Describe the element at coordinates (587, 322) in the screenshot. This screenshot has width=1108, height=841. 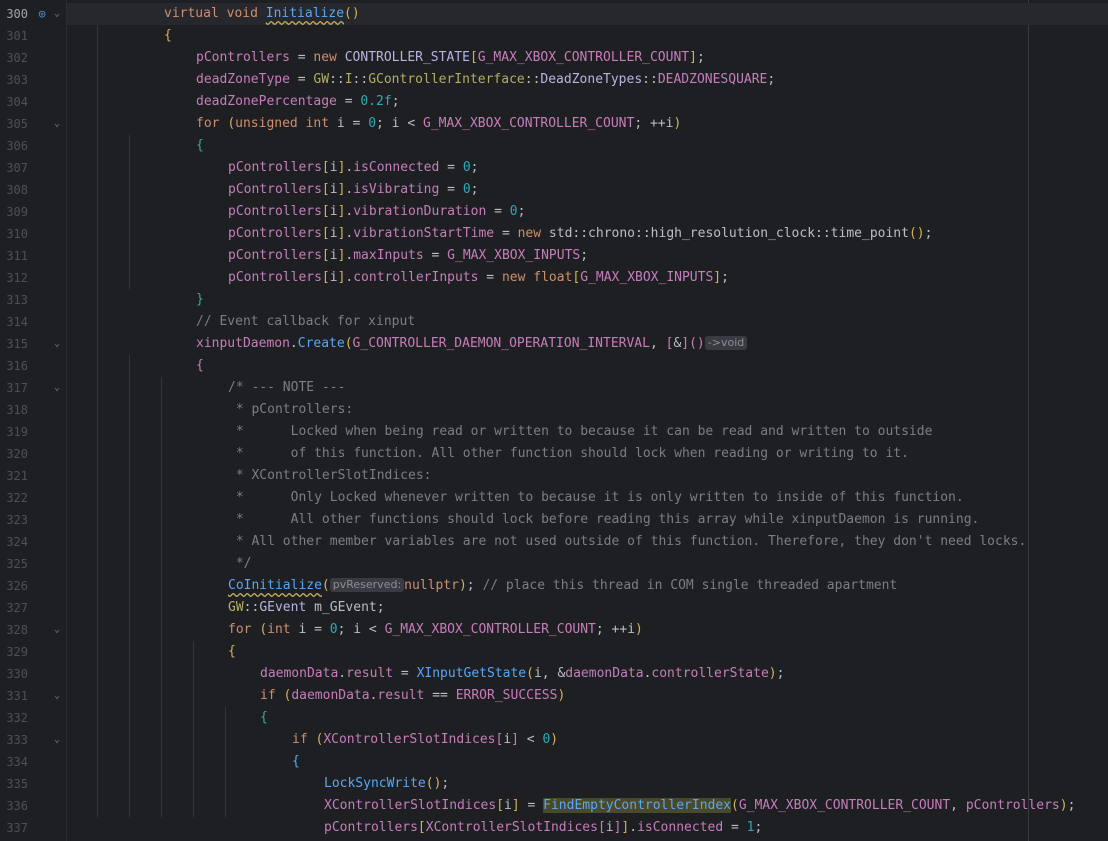
I see `code-line: // Event callback for xinput` at that location.